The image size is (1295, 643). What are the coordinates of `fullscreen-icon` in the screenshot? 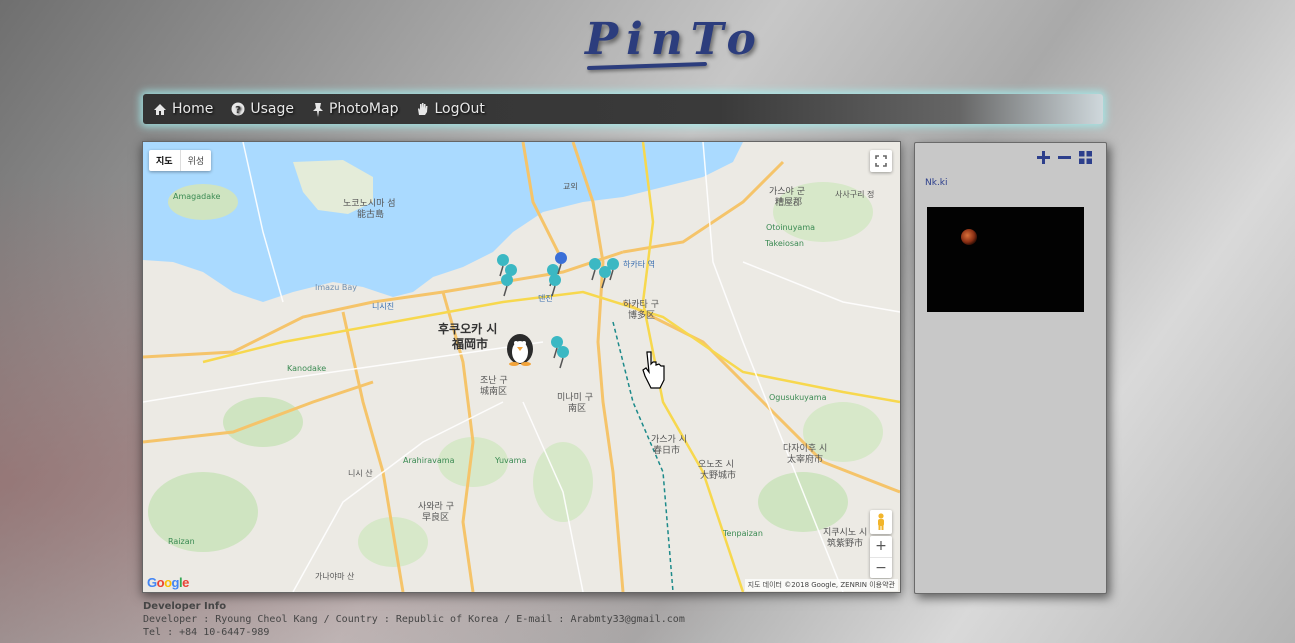 It's located at (881, 161).